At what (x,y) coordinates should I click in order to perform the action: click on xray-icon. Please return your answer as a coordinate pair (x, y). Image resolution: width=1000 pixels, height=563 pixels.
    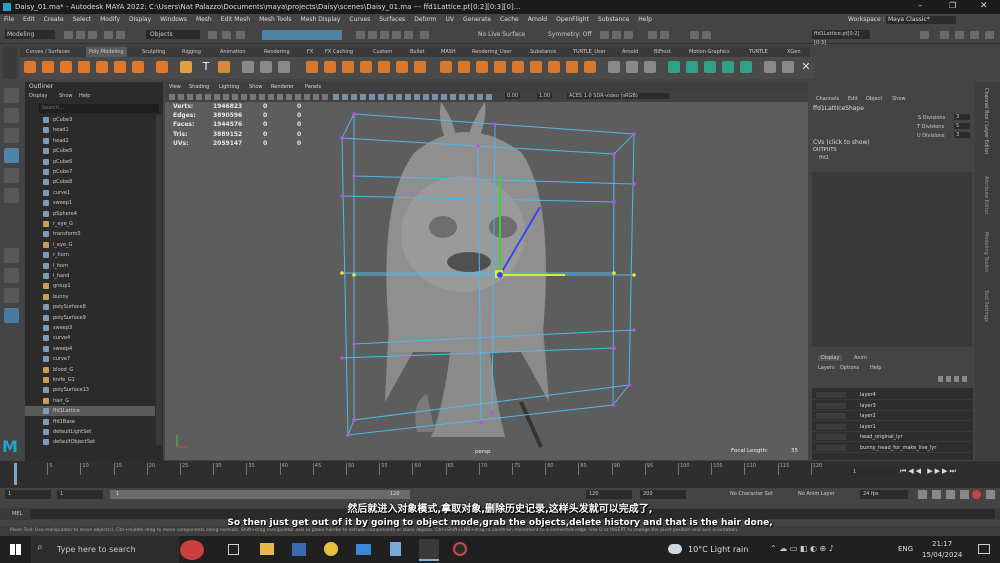
    Looking at the image, I should click on (694, 35).